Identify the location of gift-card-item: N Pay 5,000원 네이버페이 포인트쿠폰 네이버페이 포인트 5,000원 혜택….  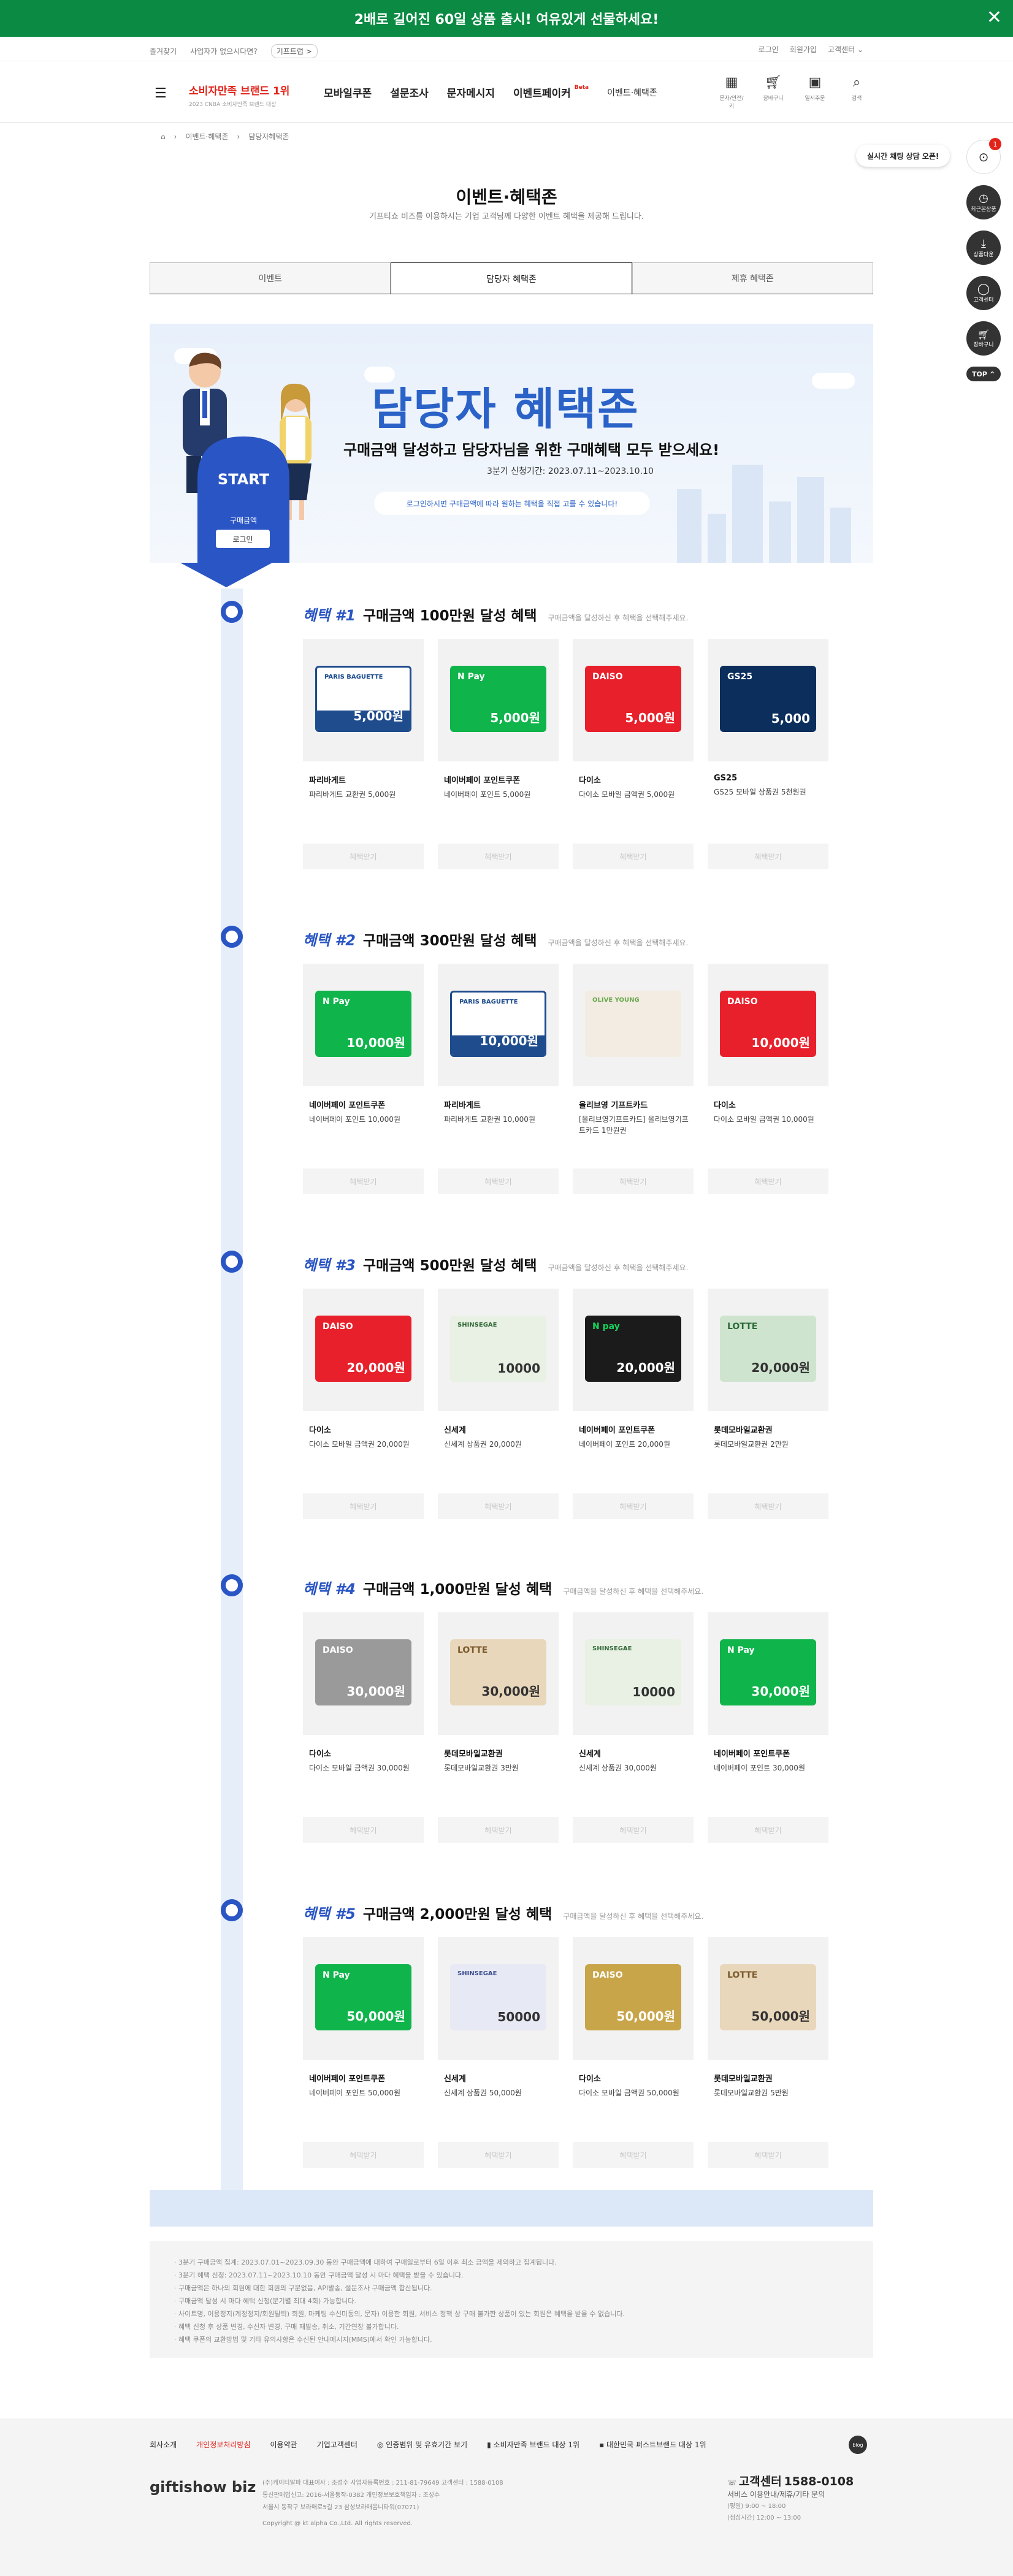
(499, 754).